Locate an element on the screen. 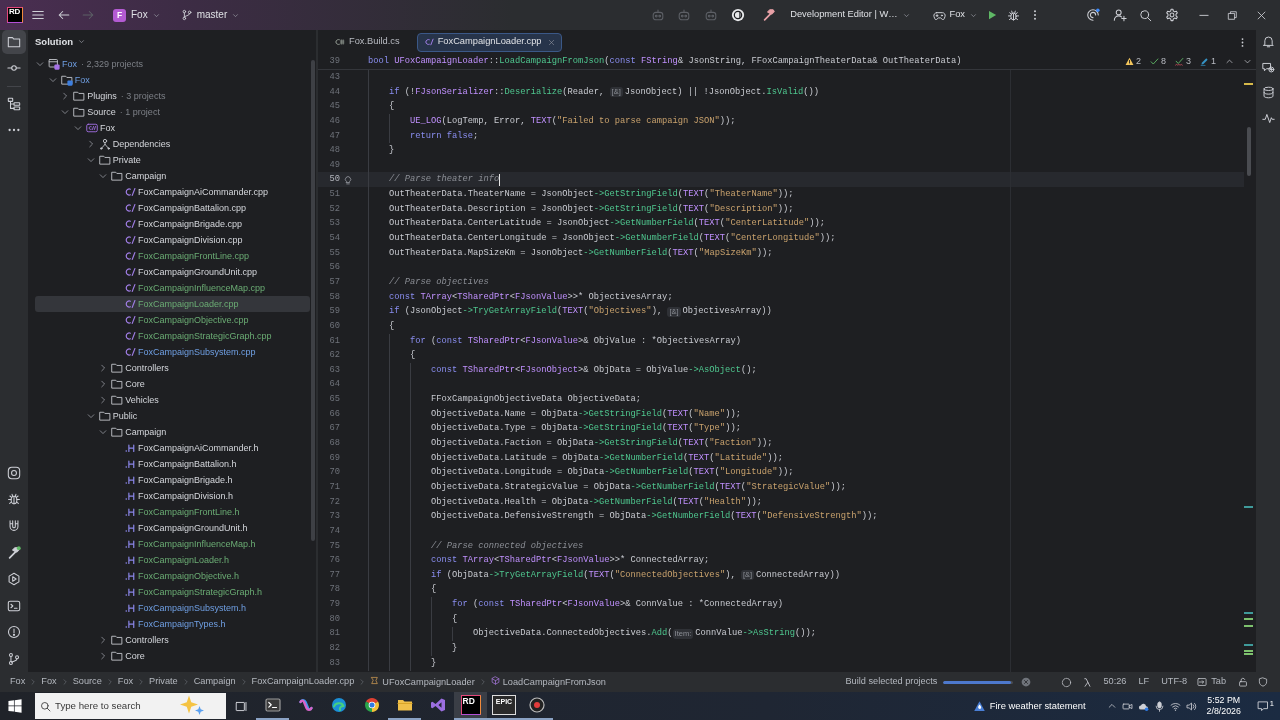 Image resolution: width=1280 pixels, height=720 pixels. taskbar-button: RD is located at coordinates (470, 706).